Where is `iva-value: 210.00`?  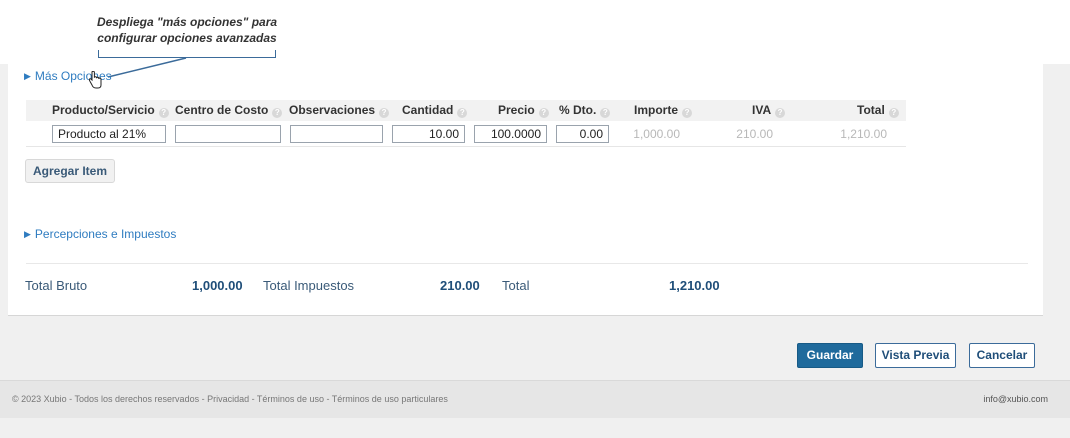
iva-value: 210.00 is located at coordinates (754, 134).